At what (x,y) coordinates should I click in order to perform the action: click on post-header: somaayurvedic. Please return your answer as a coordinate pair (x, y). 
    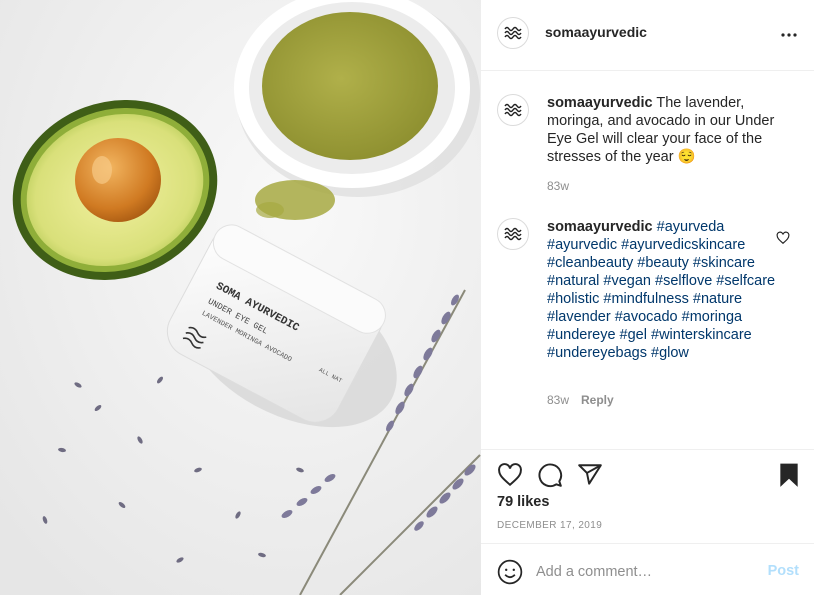
    Looking at the image, I should click on (647, 35).